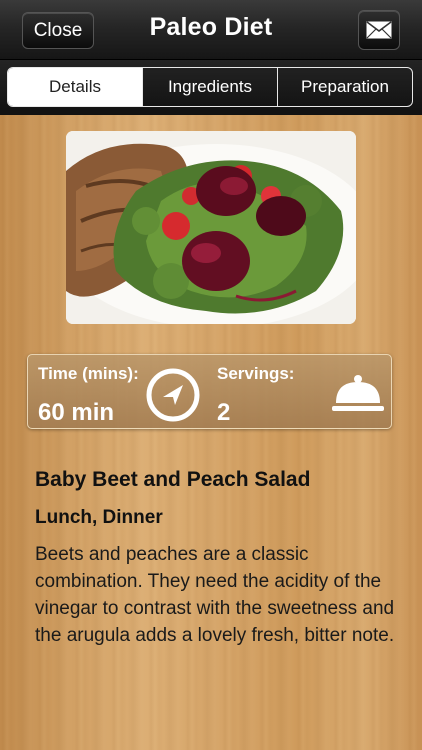  What do you see at coordinates (88, 373) in the screenshot?
I see `time-label: Time (mins):` at bounding box center [88, 373].